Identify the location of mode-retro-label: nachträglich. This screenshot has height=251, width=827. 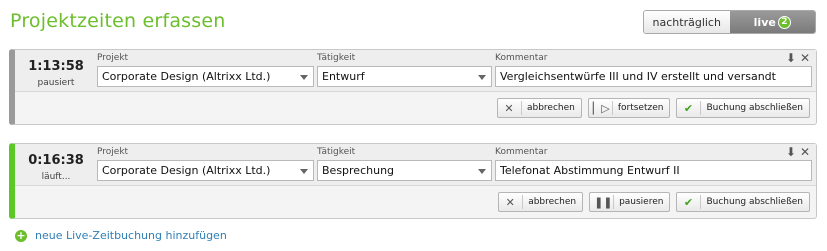
(686, 22).